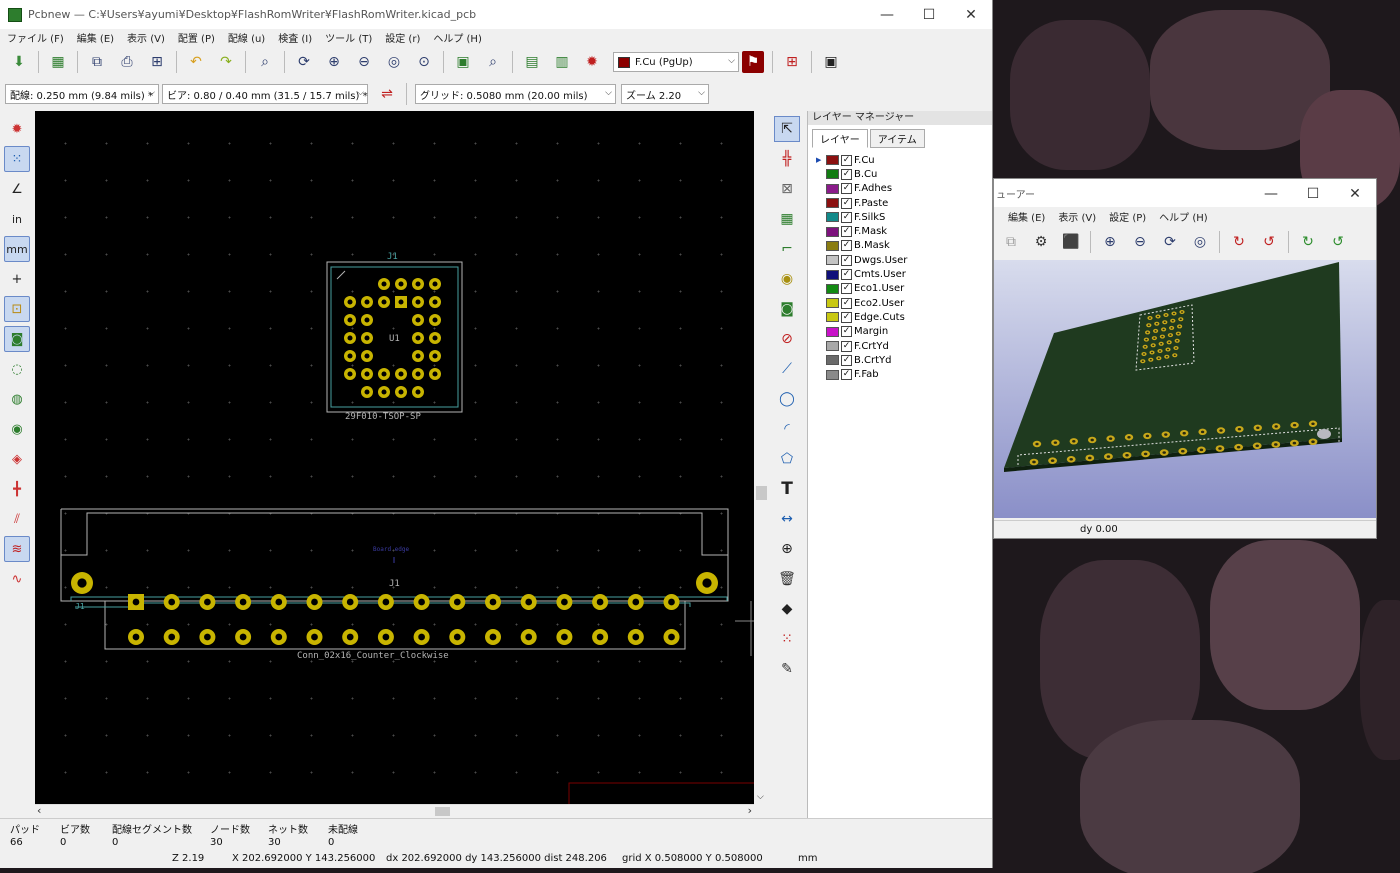  I want to click on layer-row: ✓ B.Mask, so click(904, 246).